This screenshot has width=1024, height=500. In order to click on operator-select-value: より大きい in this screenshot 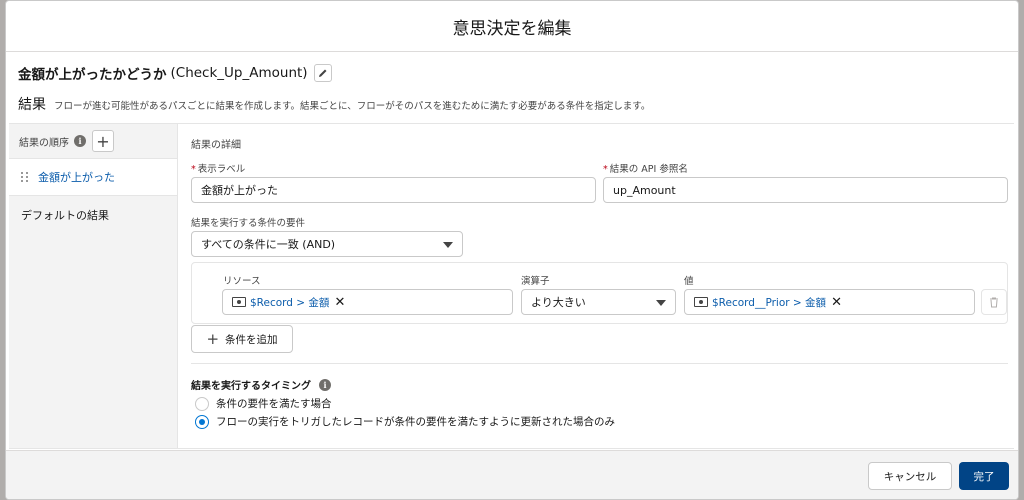, I will do `click(558, 302)`.